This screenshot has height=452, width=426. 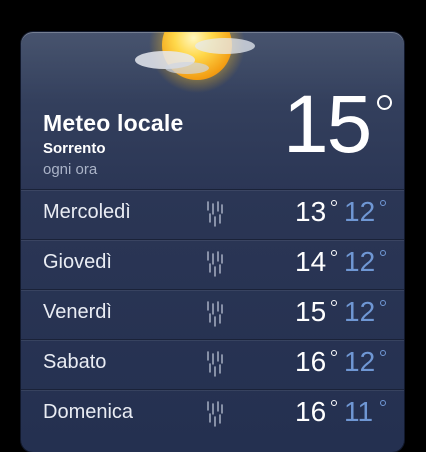 I want to click on location-name: Sorrento, so click(x=74, y=148).